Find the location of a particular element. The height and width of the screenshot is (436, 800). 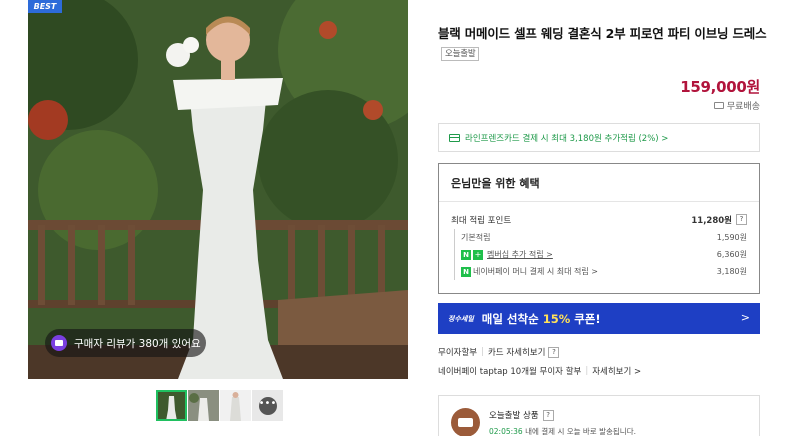

product-title-block: 블랙 머메이드 셀프 웨딩 결혼식 2부 피로연 파티 이브닝 드레스 오늘출발 is located at coordinates (603, 44).